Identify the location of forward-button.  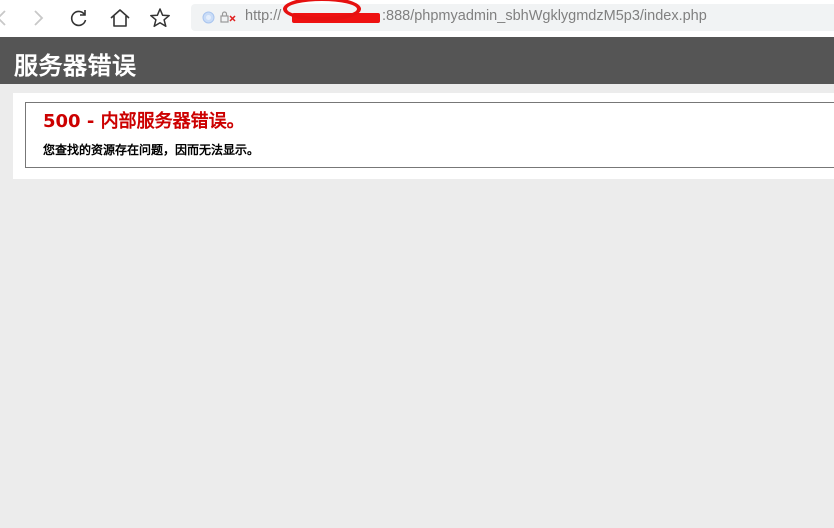
(39, 18).